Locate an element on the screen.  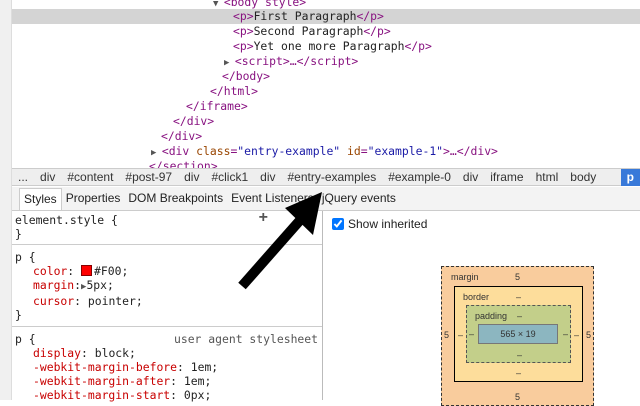
text: First Paragraph is located at coordinates (305, 16).